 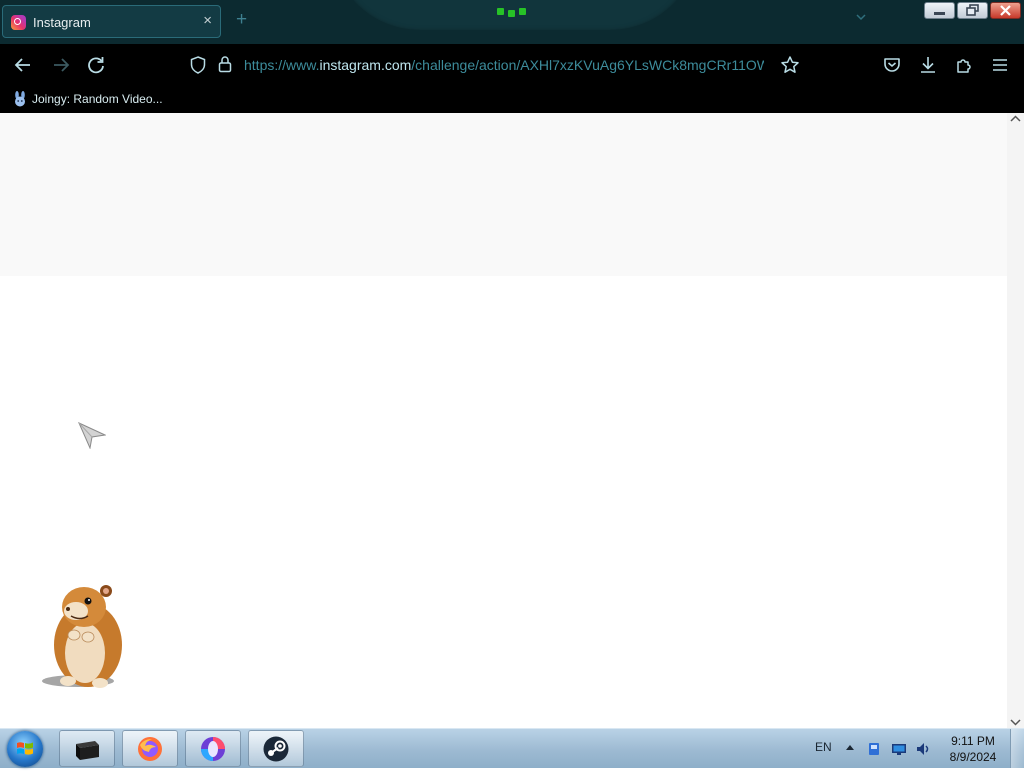 What do you see at coordinates (973, 757) in the screenshot?
I see `clock-date: 8/9/2024` at bounding box center [973, 757].